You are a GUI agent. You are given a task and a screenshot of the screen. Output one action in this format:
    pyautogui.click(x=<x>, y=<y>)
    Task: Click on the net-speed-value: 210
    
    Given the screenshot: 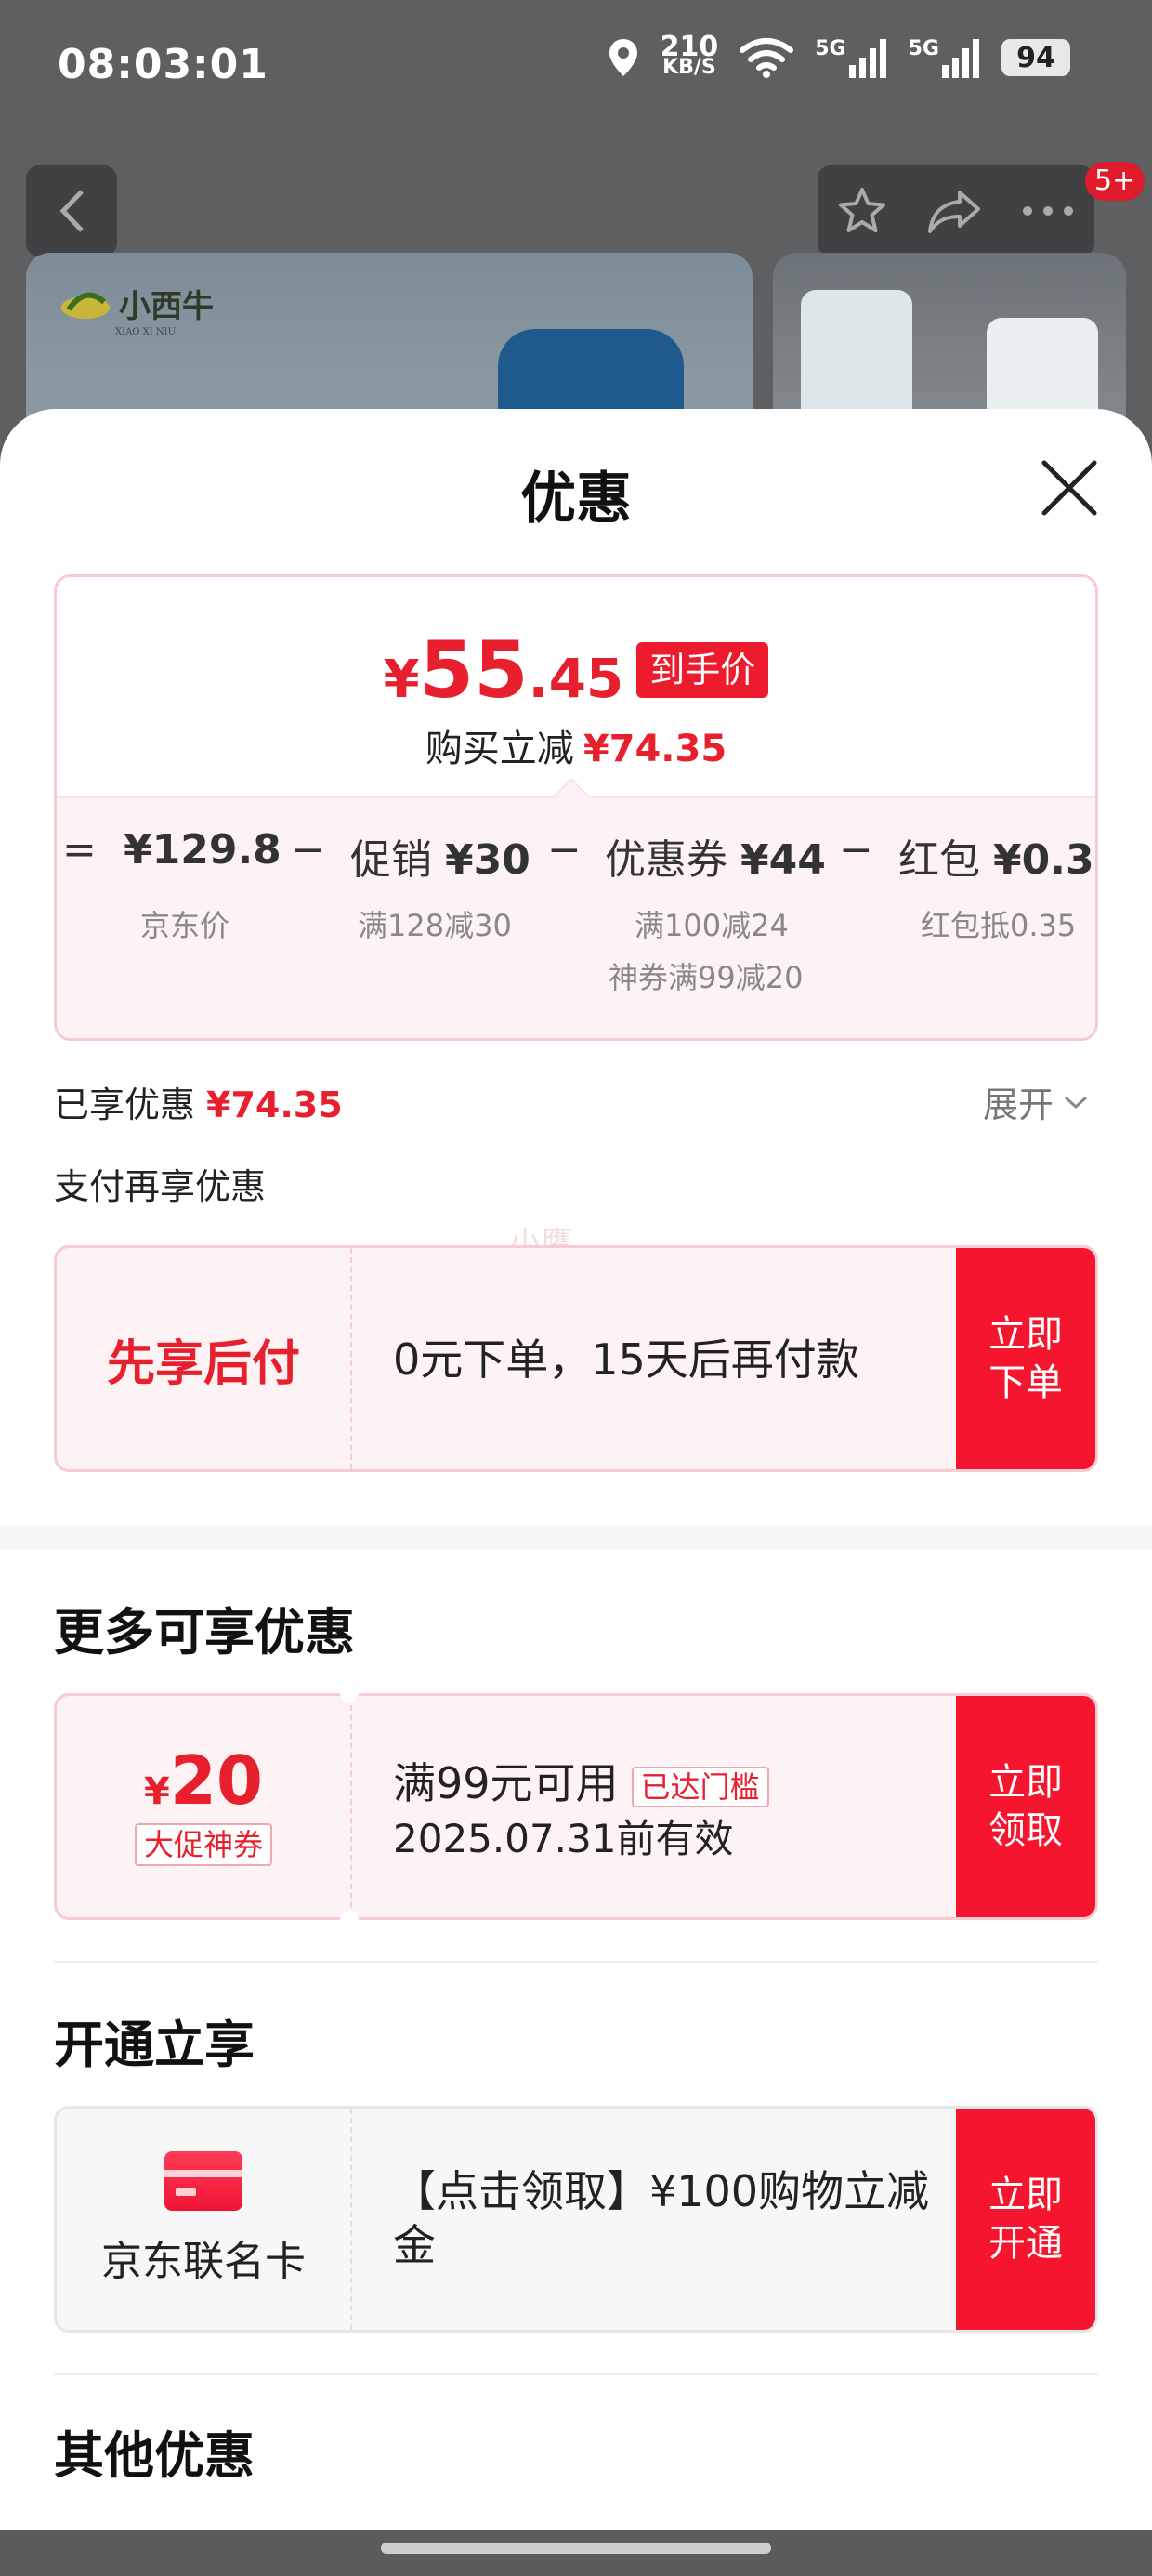 What is the action you would take?
    pyautogui.click(x=689, y=47)
    